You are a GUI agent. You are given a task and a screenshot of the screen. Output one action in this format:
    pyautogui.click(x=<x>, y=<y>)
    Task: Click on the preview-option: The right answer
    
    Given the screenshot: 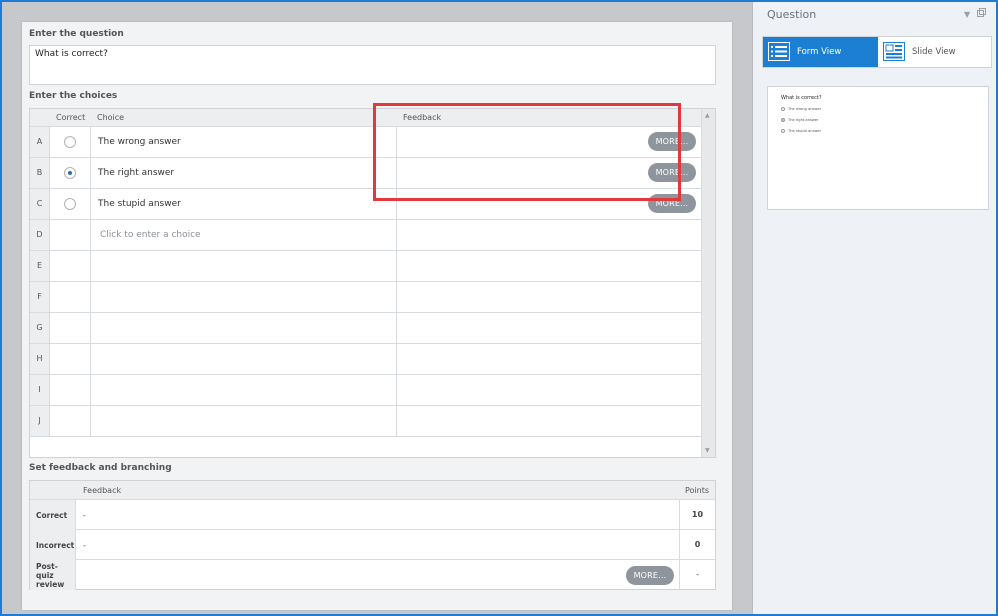 What is the action you would take?
    pyautogui.click(x=799, y=120)
    